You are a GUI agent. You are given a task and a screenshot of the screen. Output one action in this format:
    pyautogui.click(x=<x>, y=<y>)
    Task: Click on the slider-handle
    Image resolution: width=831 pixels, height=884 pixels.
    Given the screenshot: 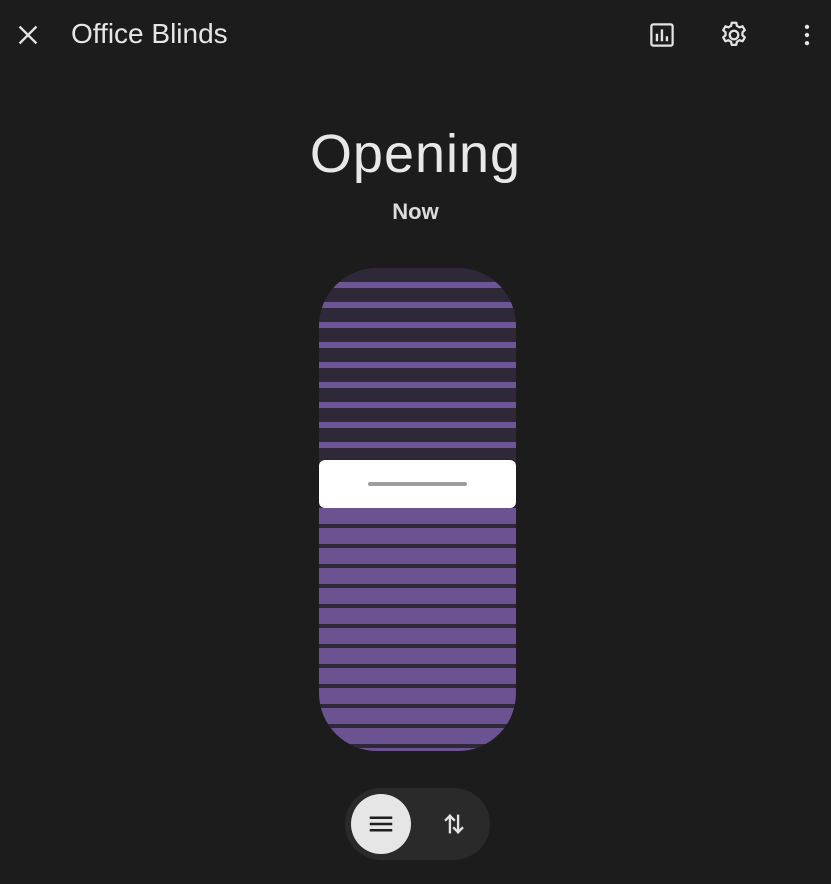 What is the action you would take?
    pyautogui.click(x=417, y=484)
    